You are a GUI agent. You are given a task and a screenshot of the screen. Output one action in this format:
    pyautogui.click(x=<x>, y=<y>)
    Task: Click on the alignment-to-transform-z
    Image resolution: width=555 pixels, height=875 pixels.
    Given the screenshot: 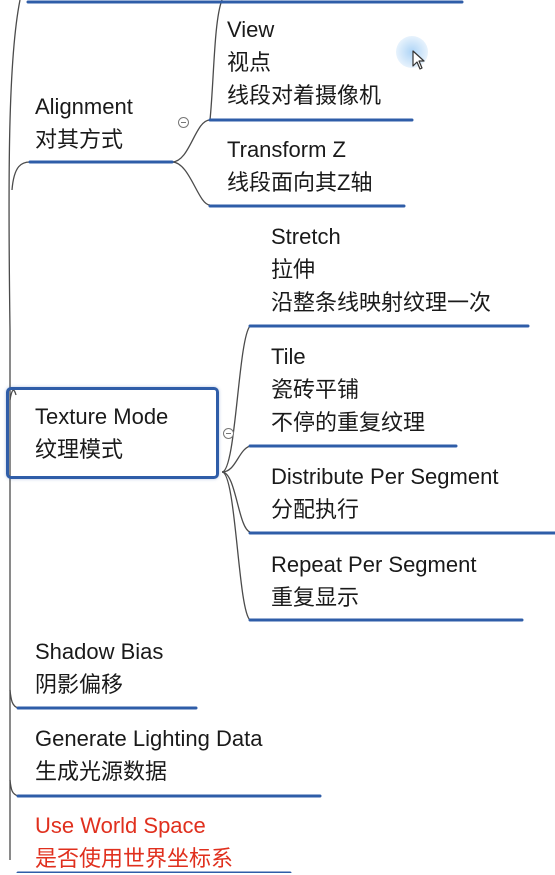 What is the action you would take?
    pyautogui.click(x=191, y=183)
    